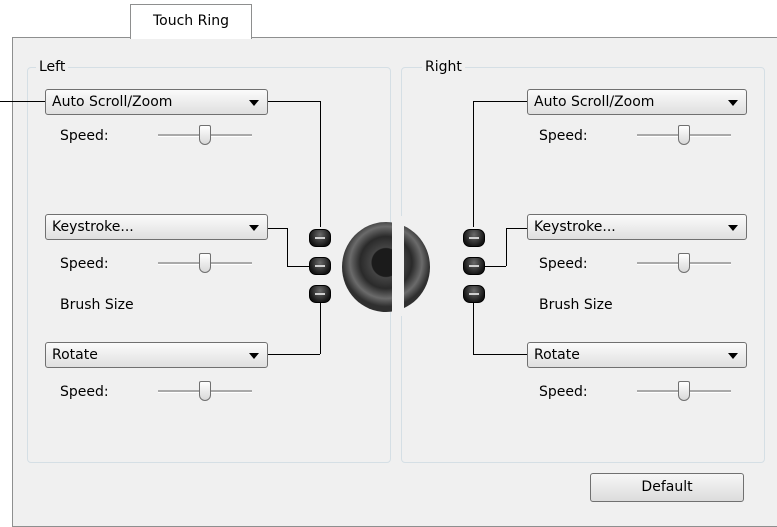 Image resolution: width=777 pixels, height=527 pixels. I want to click on right-brush-size-label: Brush Size, so click(576, 305).